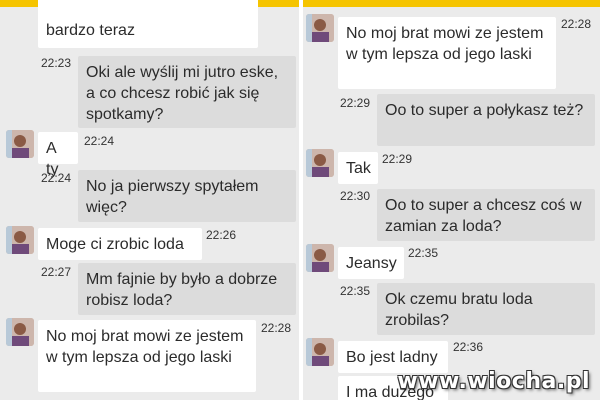 This screenshot has width=600, height=400. What do you see at coordinates (468, 347) in the screenshot?
I see `message-time: 22:36` at bounding box center [468, 347].